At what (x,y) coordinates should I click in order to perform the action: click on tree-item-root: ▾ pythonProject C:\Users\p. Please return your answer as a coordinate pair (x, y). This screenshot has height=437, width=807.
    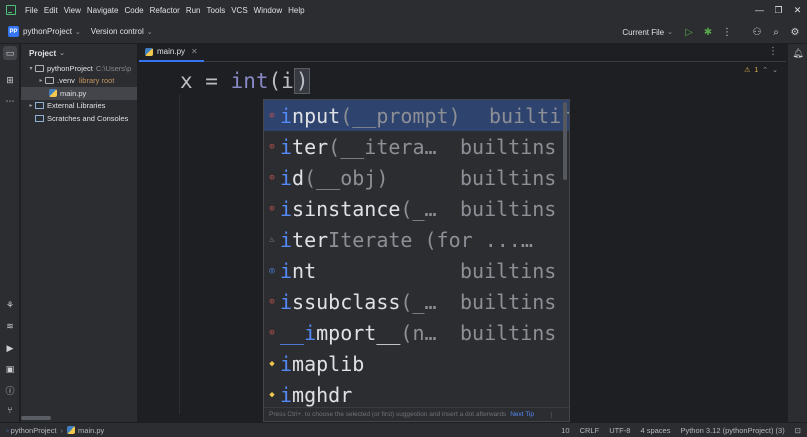
    Looking at the image, I should click on (79, 68).